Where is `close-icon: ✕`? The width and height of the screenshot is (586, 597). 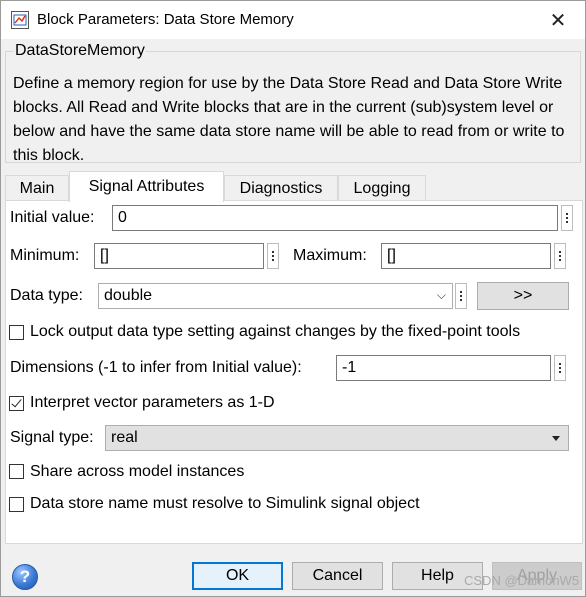 close-icon: ✕ is located at coordinates (558, 20).